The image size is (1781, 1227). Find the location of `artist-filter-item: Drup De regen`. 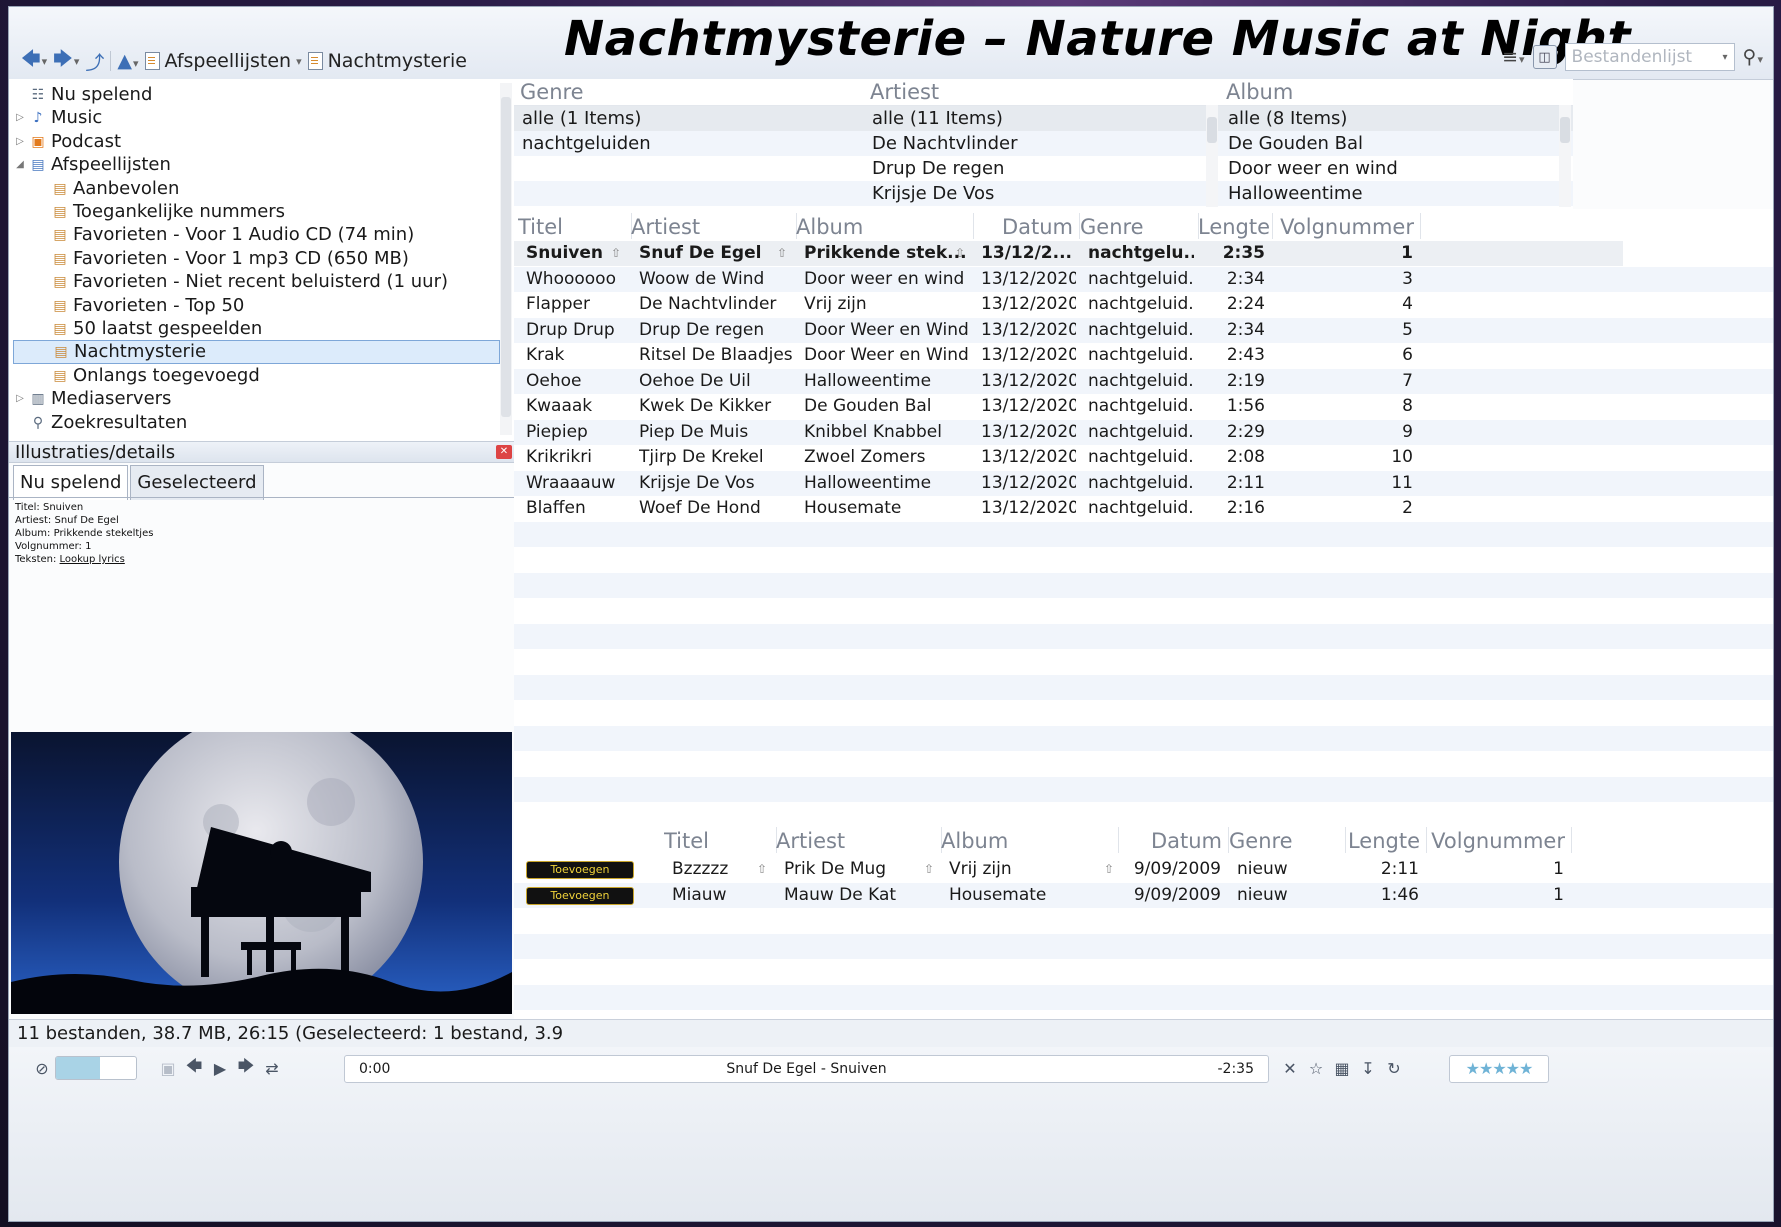

artist-filter-item: Drup De regen is located at coordinates (1042, 168).